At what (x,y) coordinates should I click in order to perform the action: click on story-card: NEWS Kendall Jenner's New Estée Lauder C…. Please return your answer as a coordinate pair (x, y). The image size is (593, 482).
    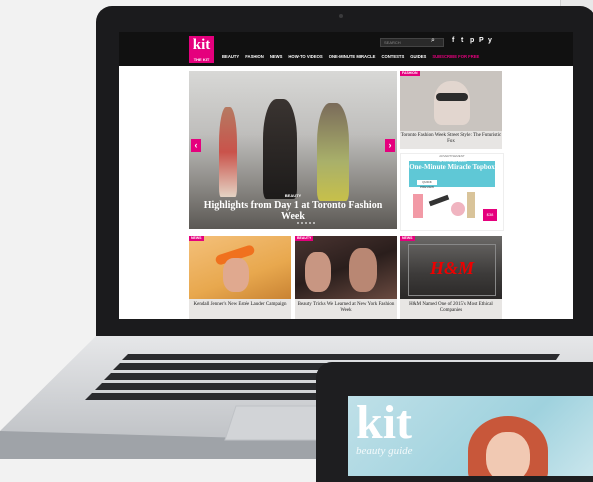
    Looking at the image, I should click on (240, 277).